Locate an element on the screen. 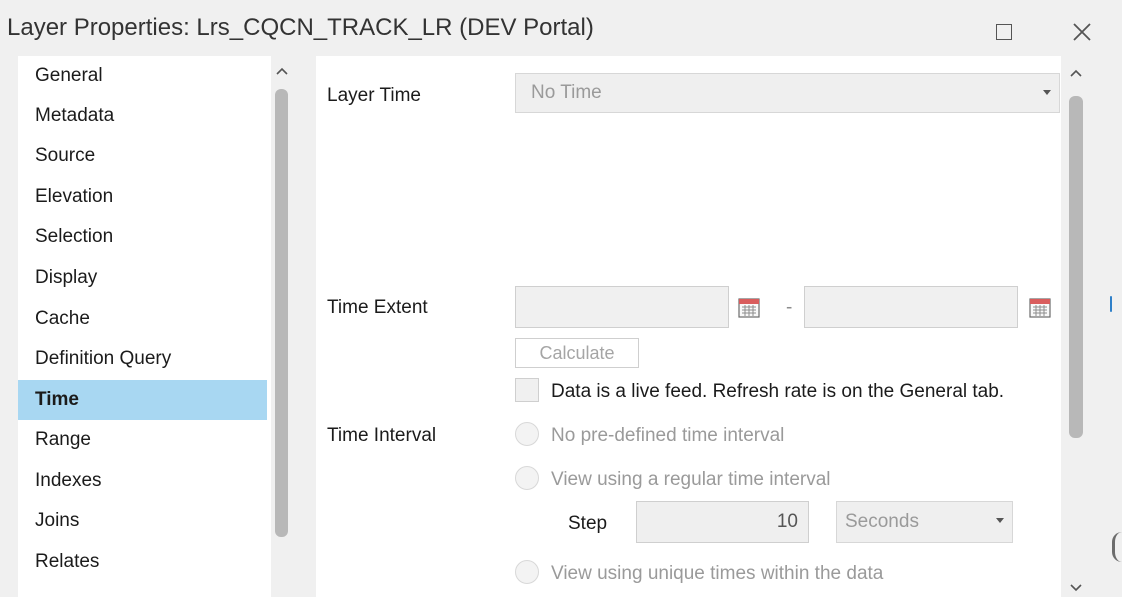  sidebar-item-indexes: Indexes is located at coordinates (142, 481).